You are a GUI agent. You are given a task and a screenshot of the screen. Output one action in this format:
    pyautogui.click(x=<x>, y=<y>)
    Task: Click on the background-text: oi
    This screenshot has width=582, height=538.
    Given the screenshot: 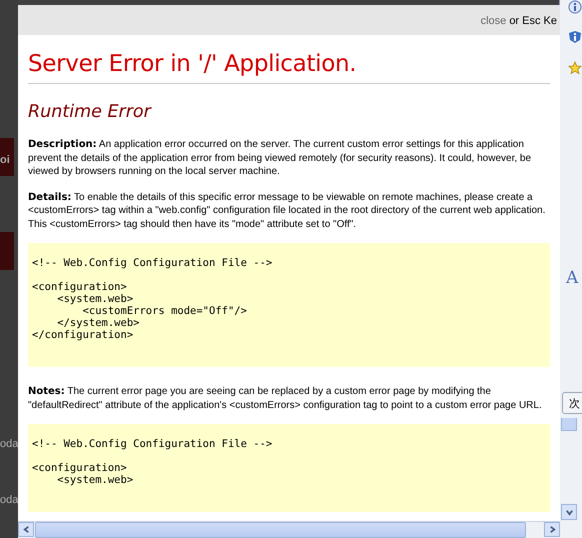 What is the action you would take?
    pyautogui.click(x=5, y=160)
    